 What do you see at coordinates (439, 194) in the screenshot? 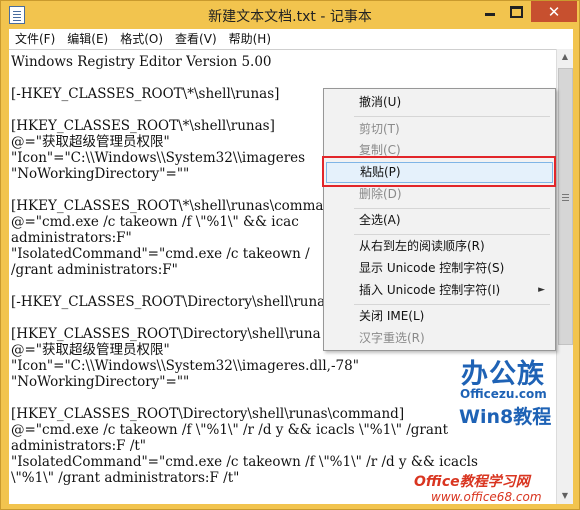
I see `ctx-delete: 删除(D)` at bounding box center [439, 194].